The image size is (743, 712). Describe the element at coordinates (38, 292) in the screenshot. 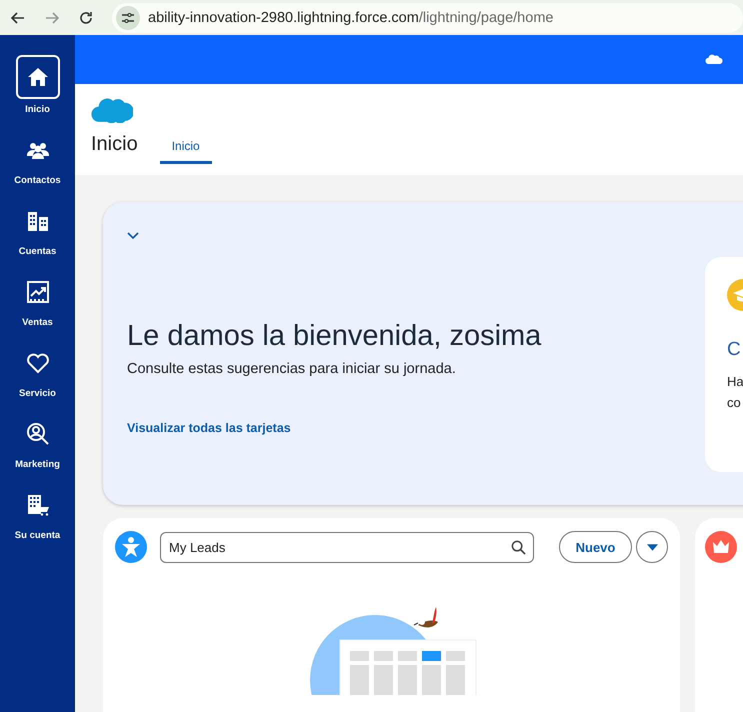

I see `chart-icon` at that location.